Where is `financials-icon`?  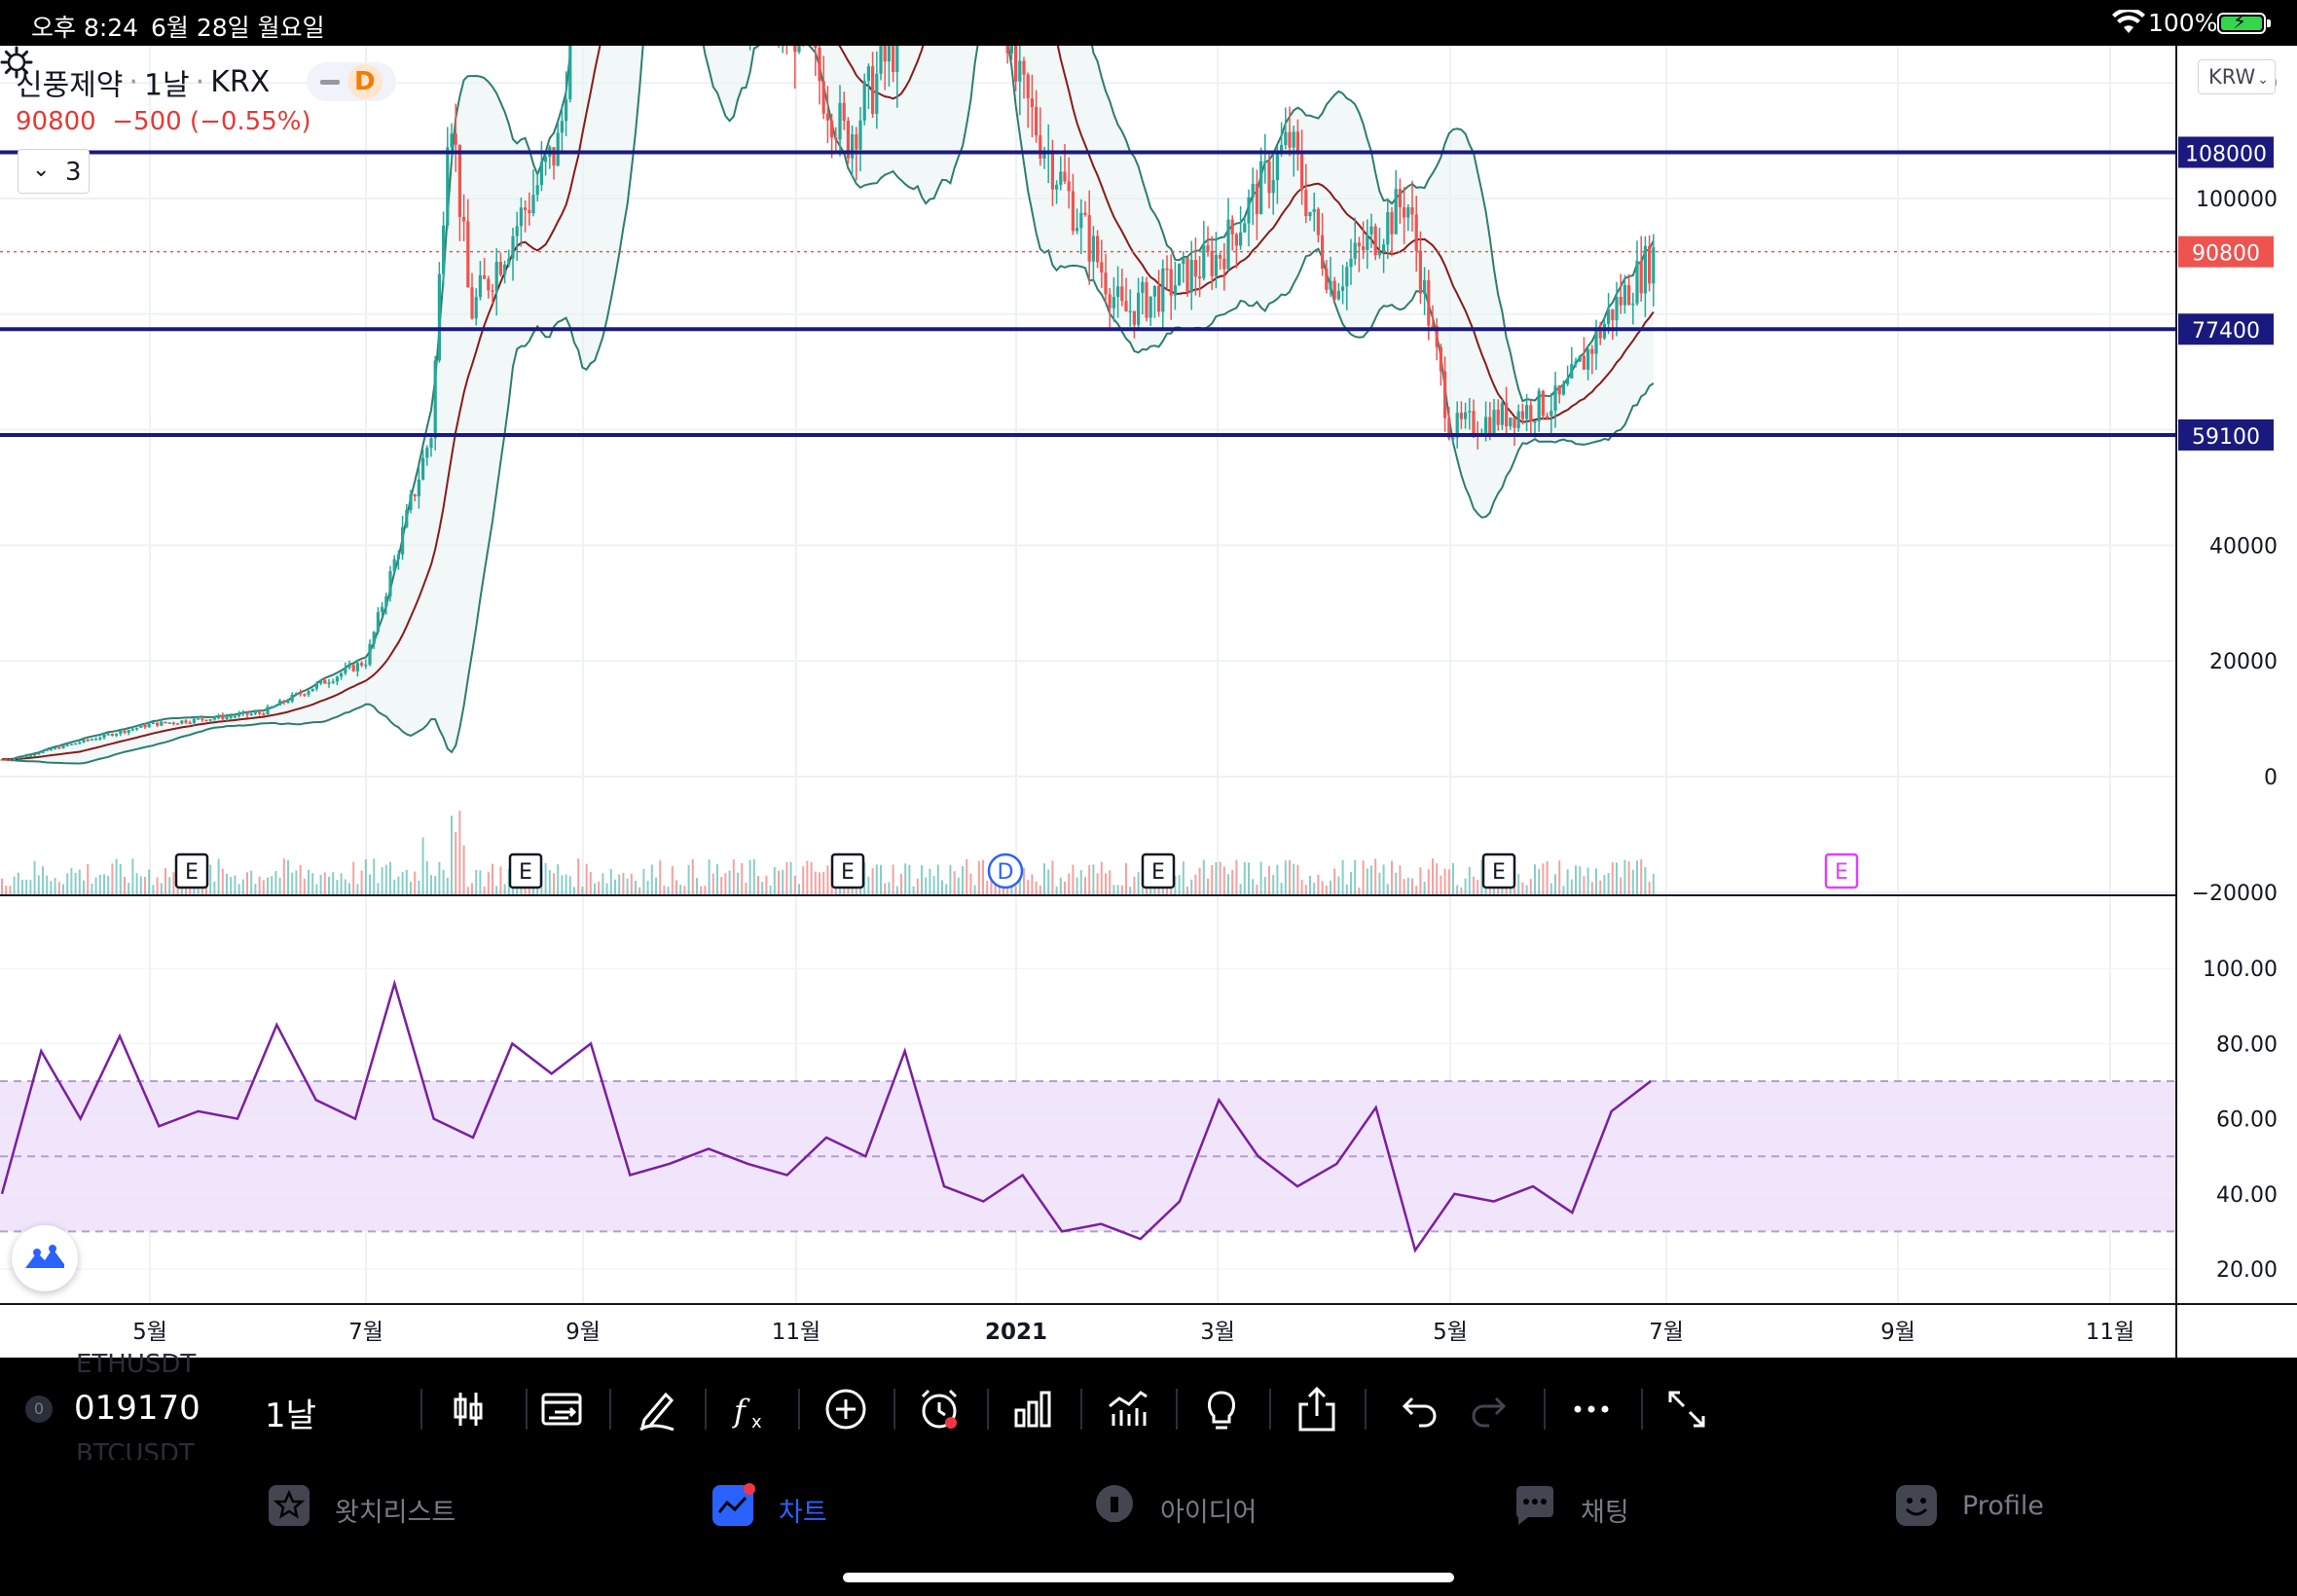
financials-icon is located at coordinates (1128, 1409).